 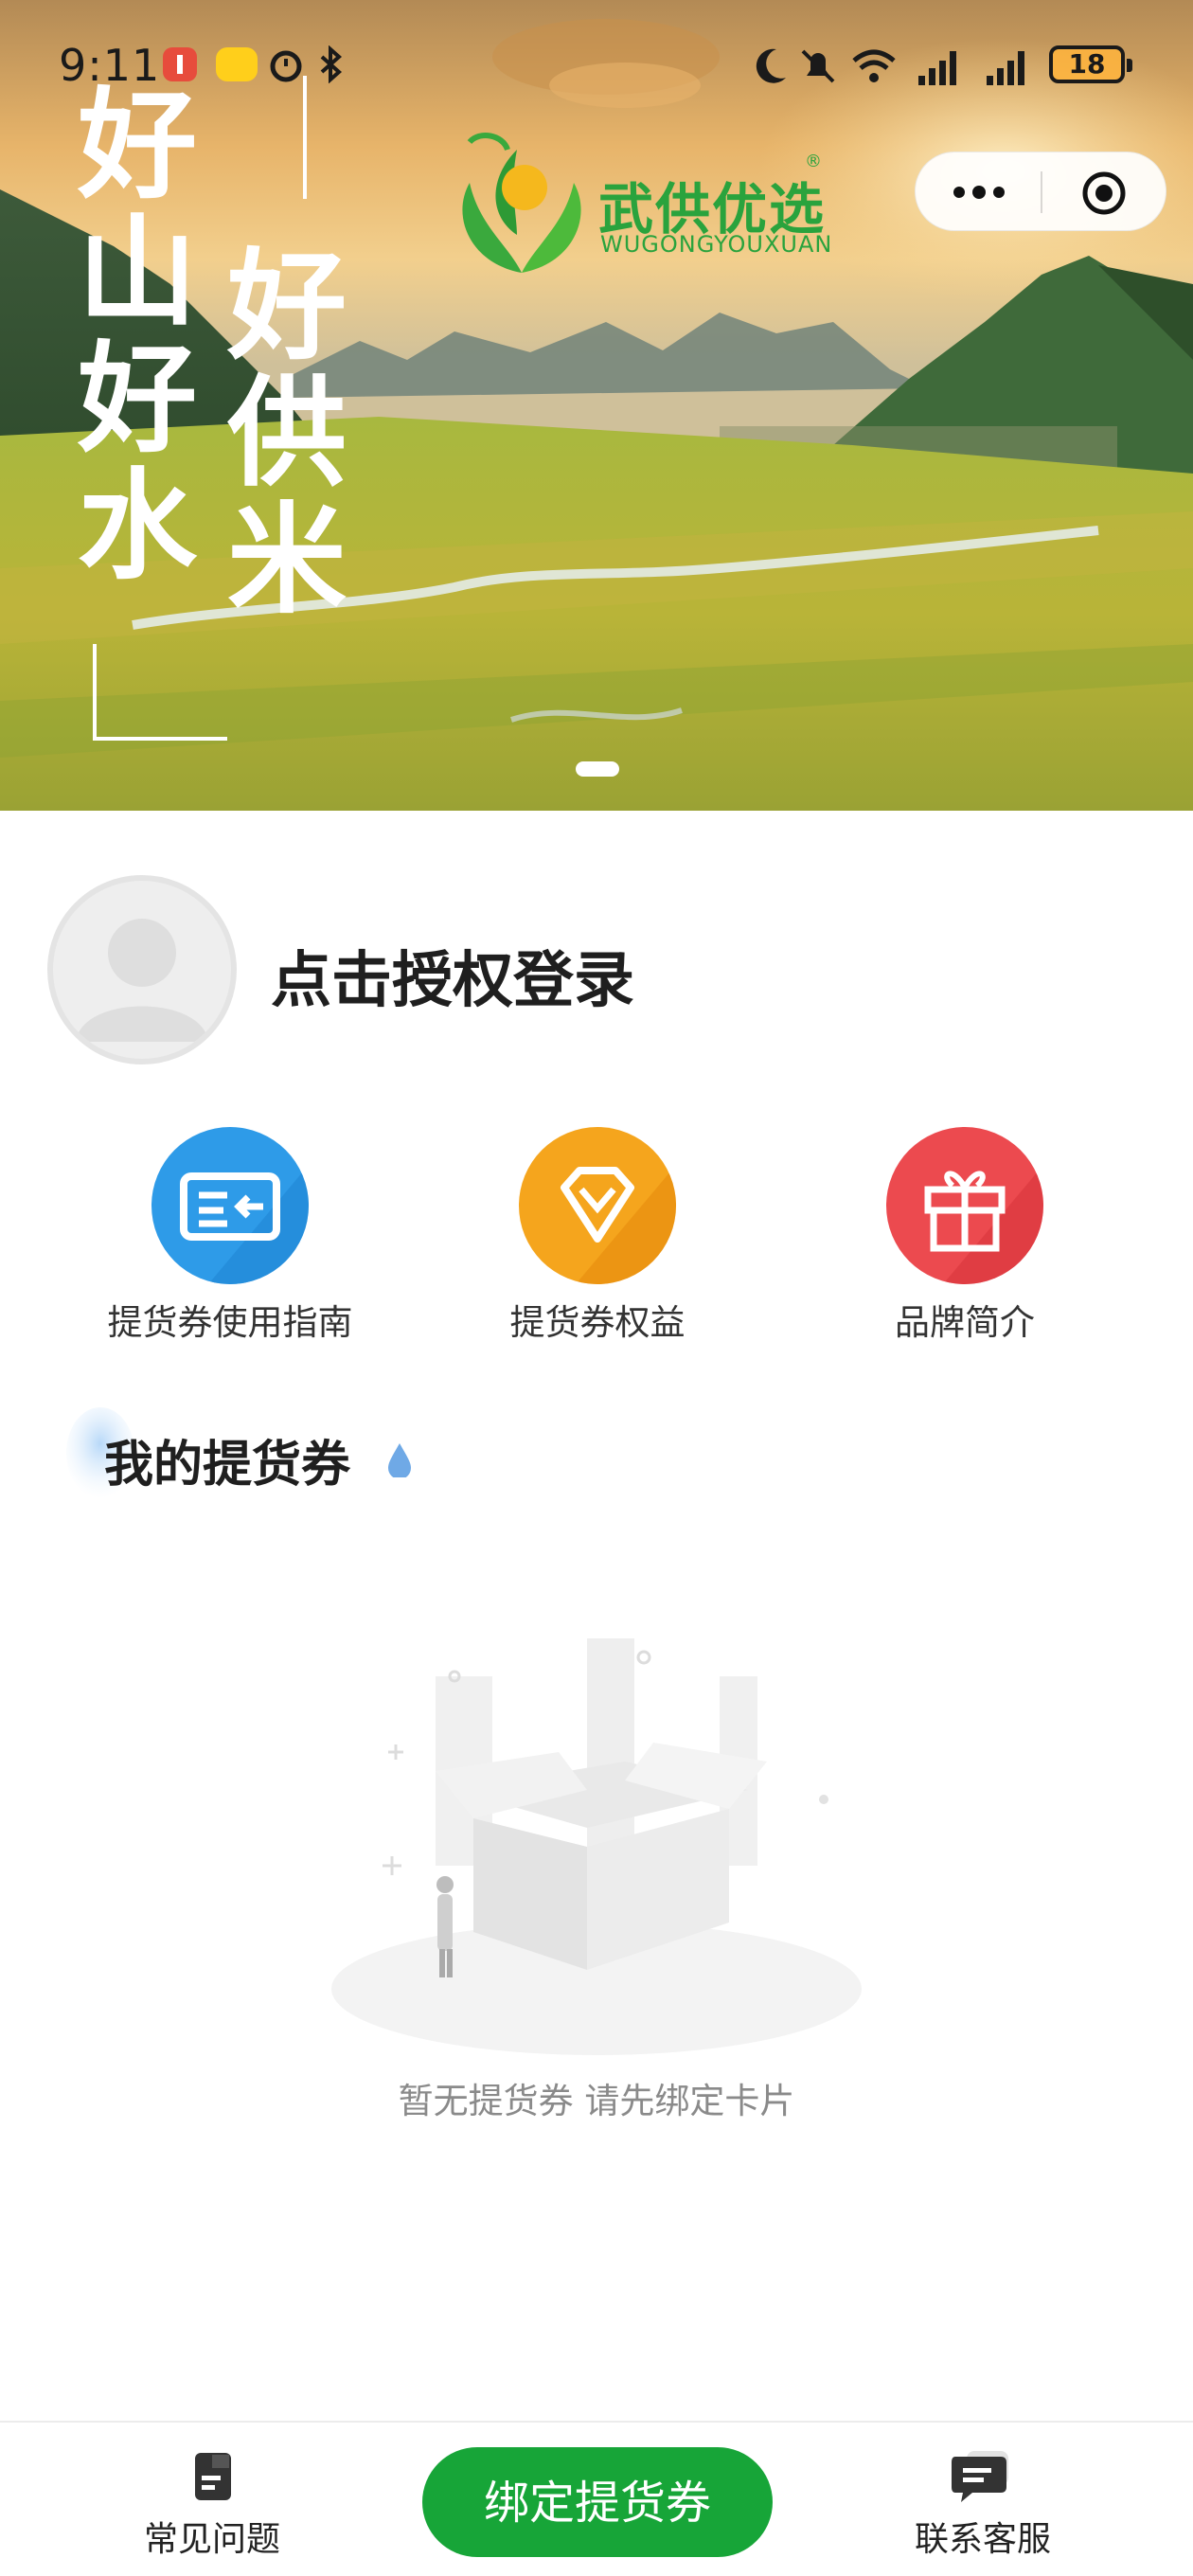 I want to click on action-voucher-guide: 提货券使用指南, so click(x=230, y=1236).